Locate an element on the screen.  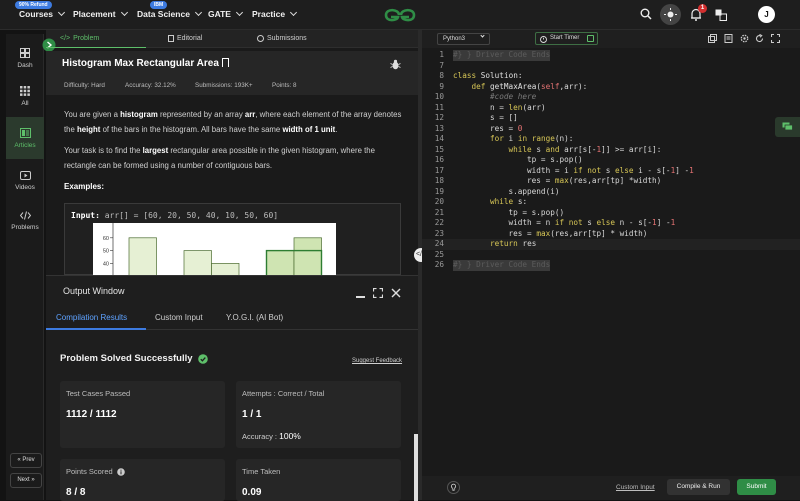
tab-editorial: Editorial is located at coordinates (185, 38).